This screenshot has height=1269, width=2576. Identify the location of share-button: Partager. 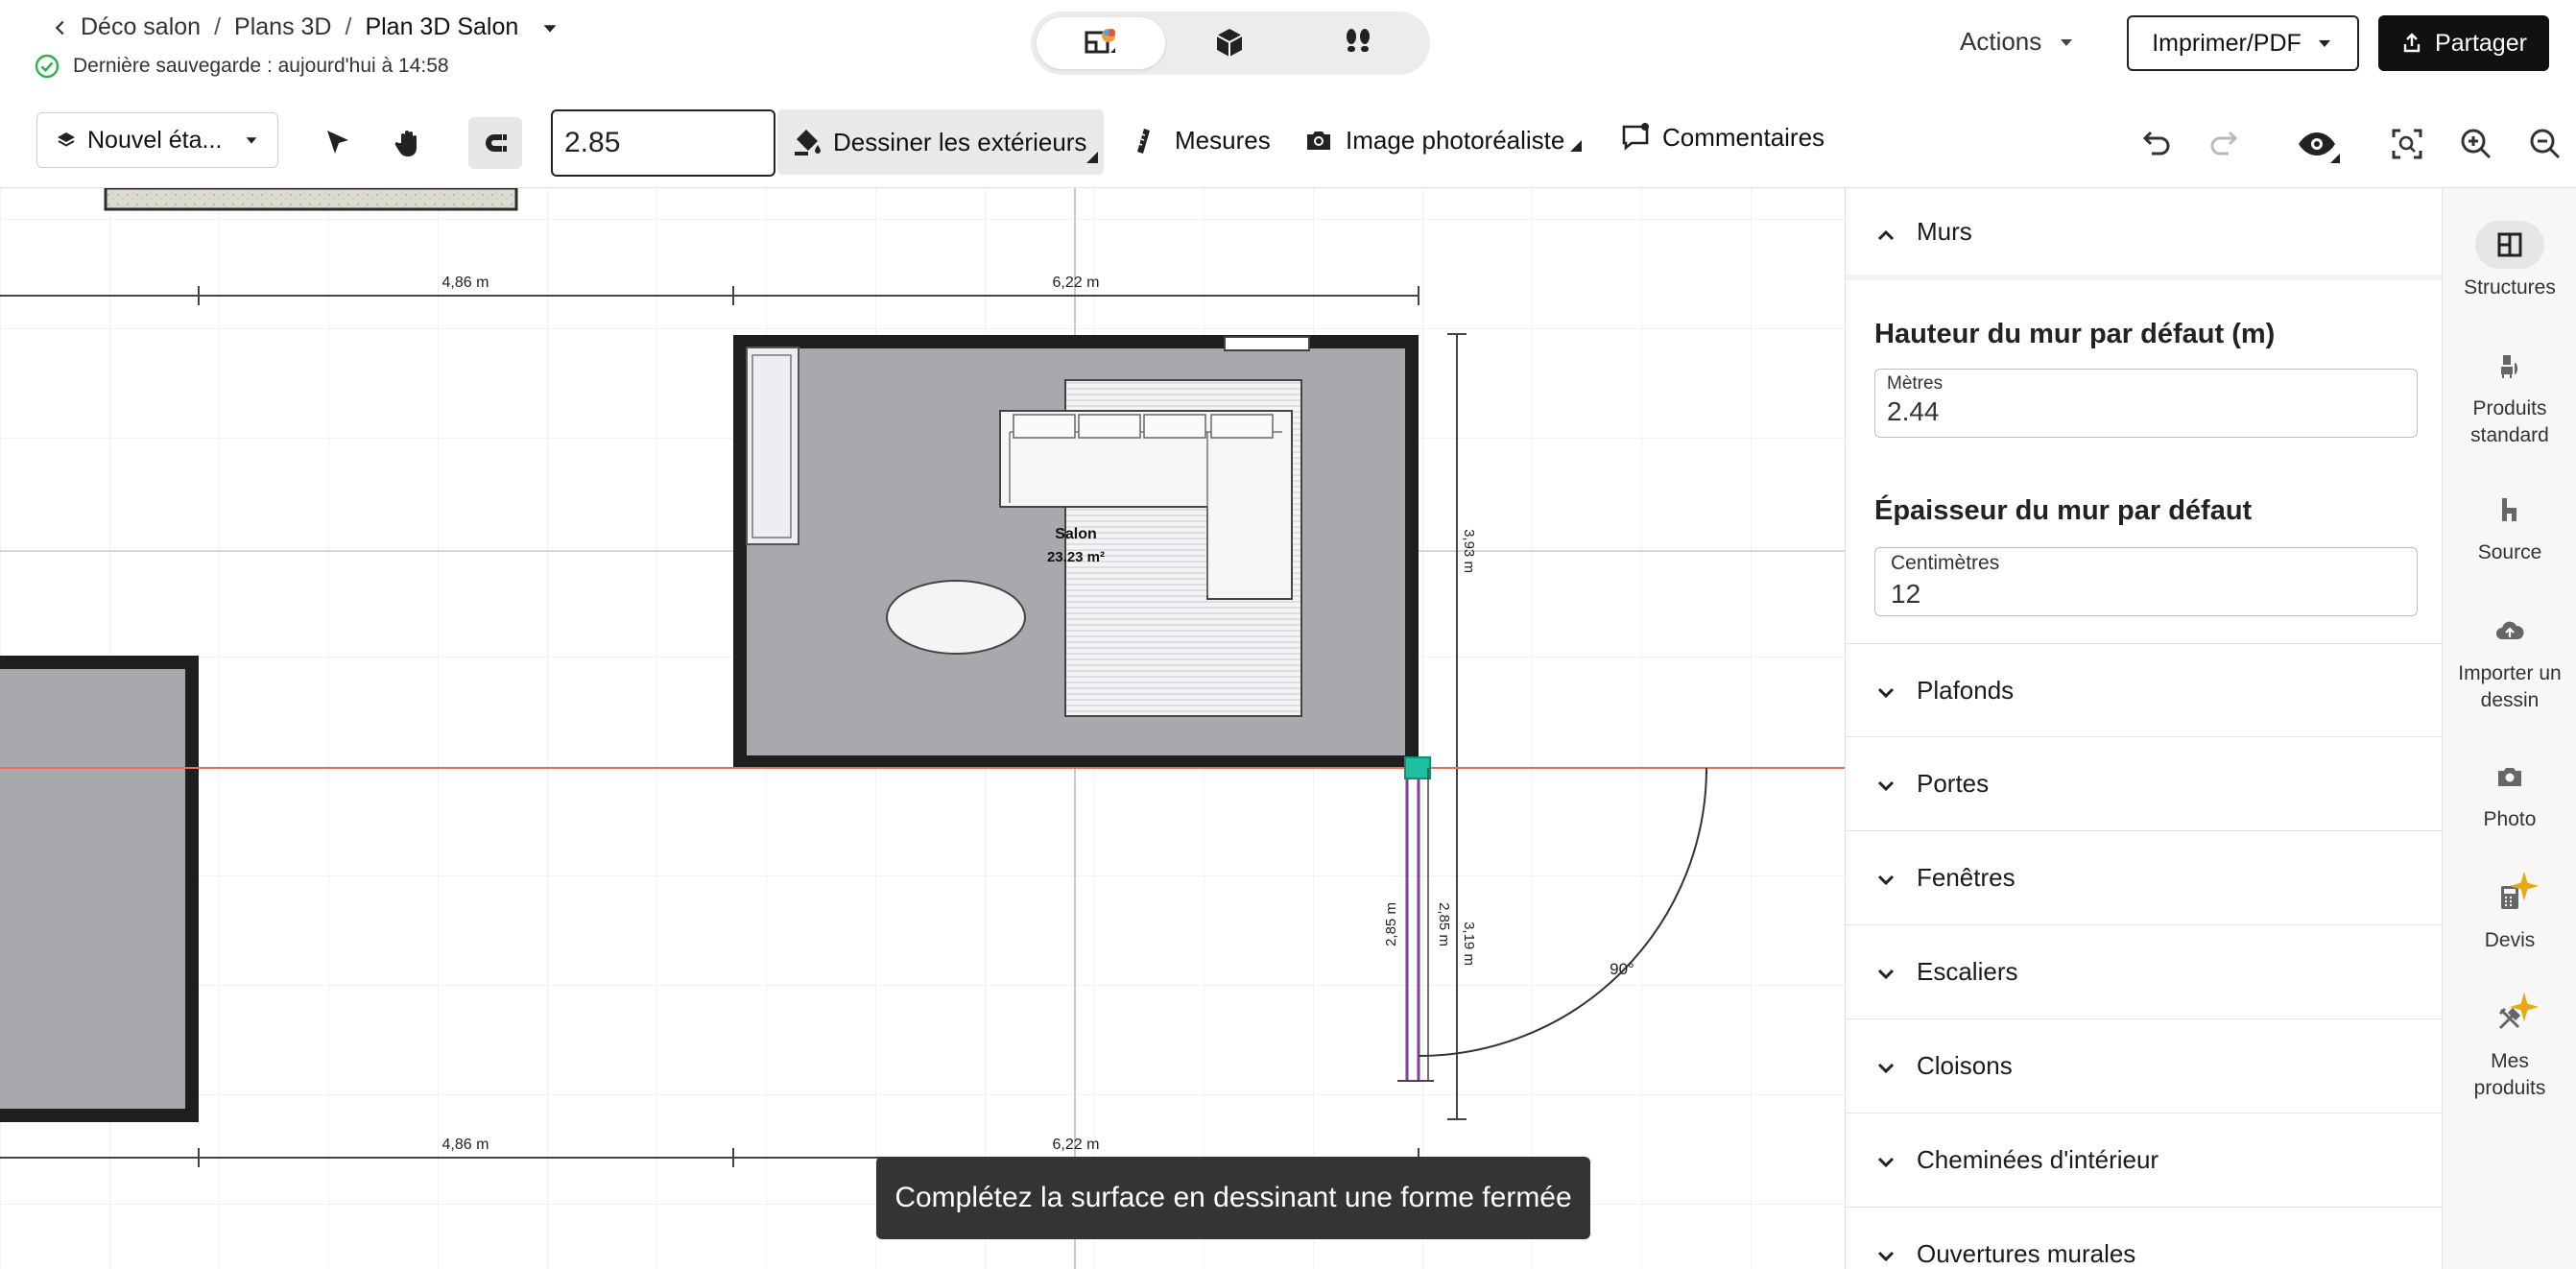
(2463, 43).